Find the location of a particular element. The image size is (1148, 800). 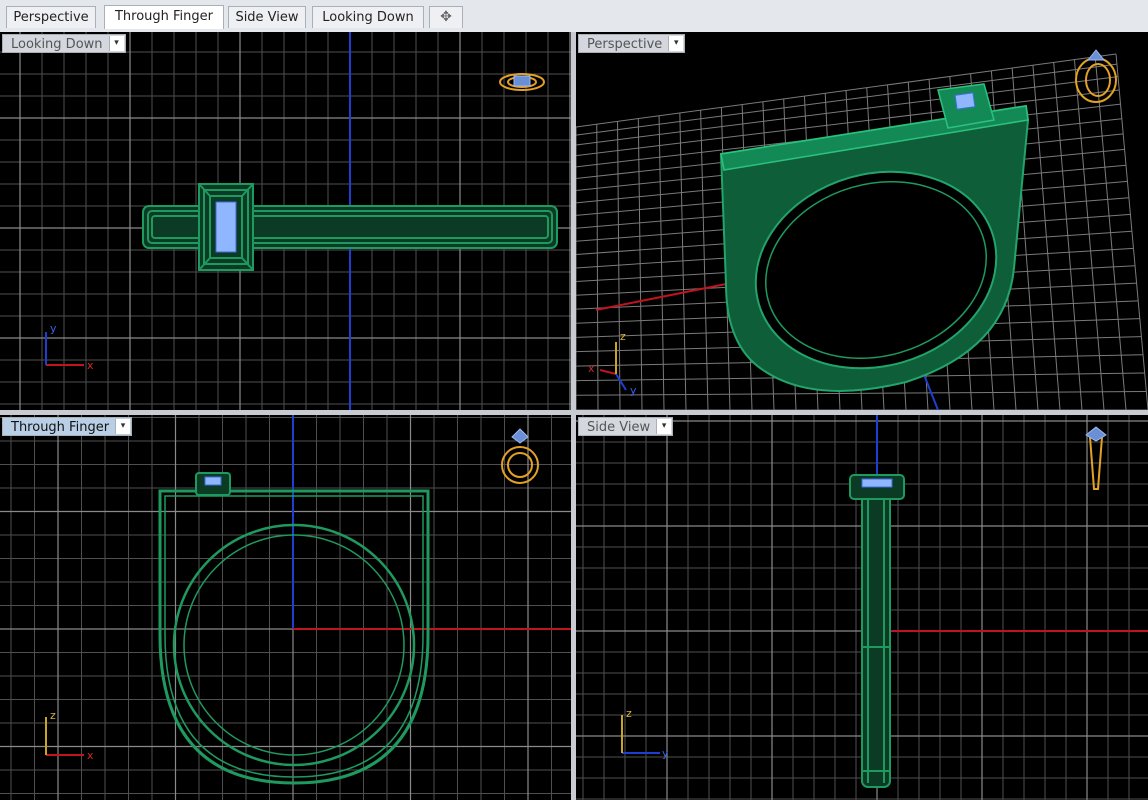

ring-model is located at coordinates (874, 237).